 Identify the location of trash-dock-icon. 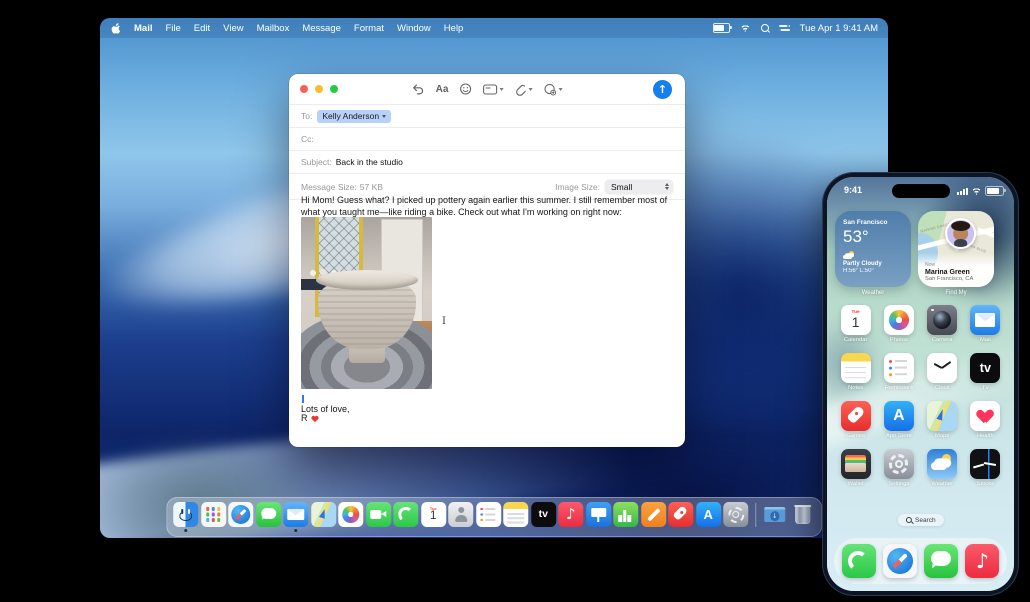
(802, 514).